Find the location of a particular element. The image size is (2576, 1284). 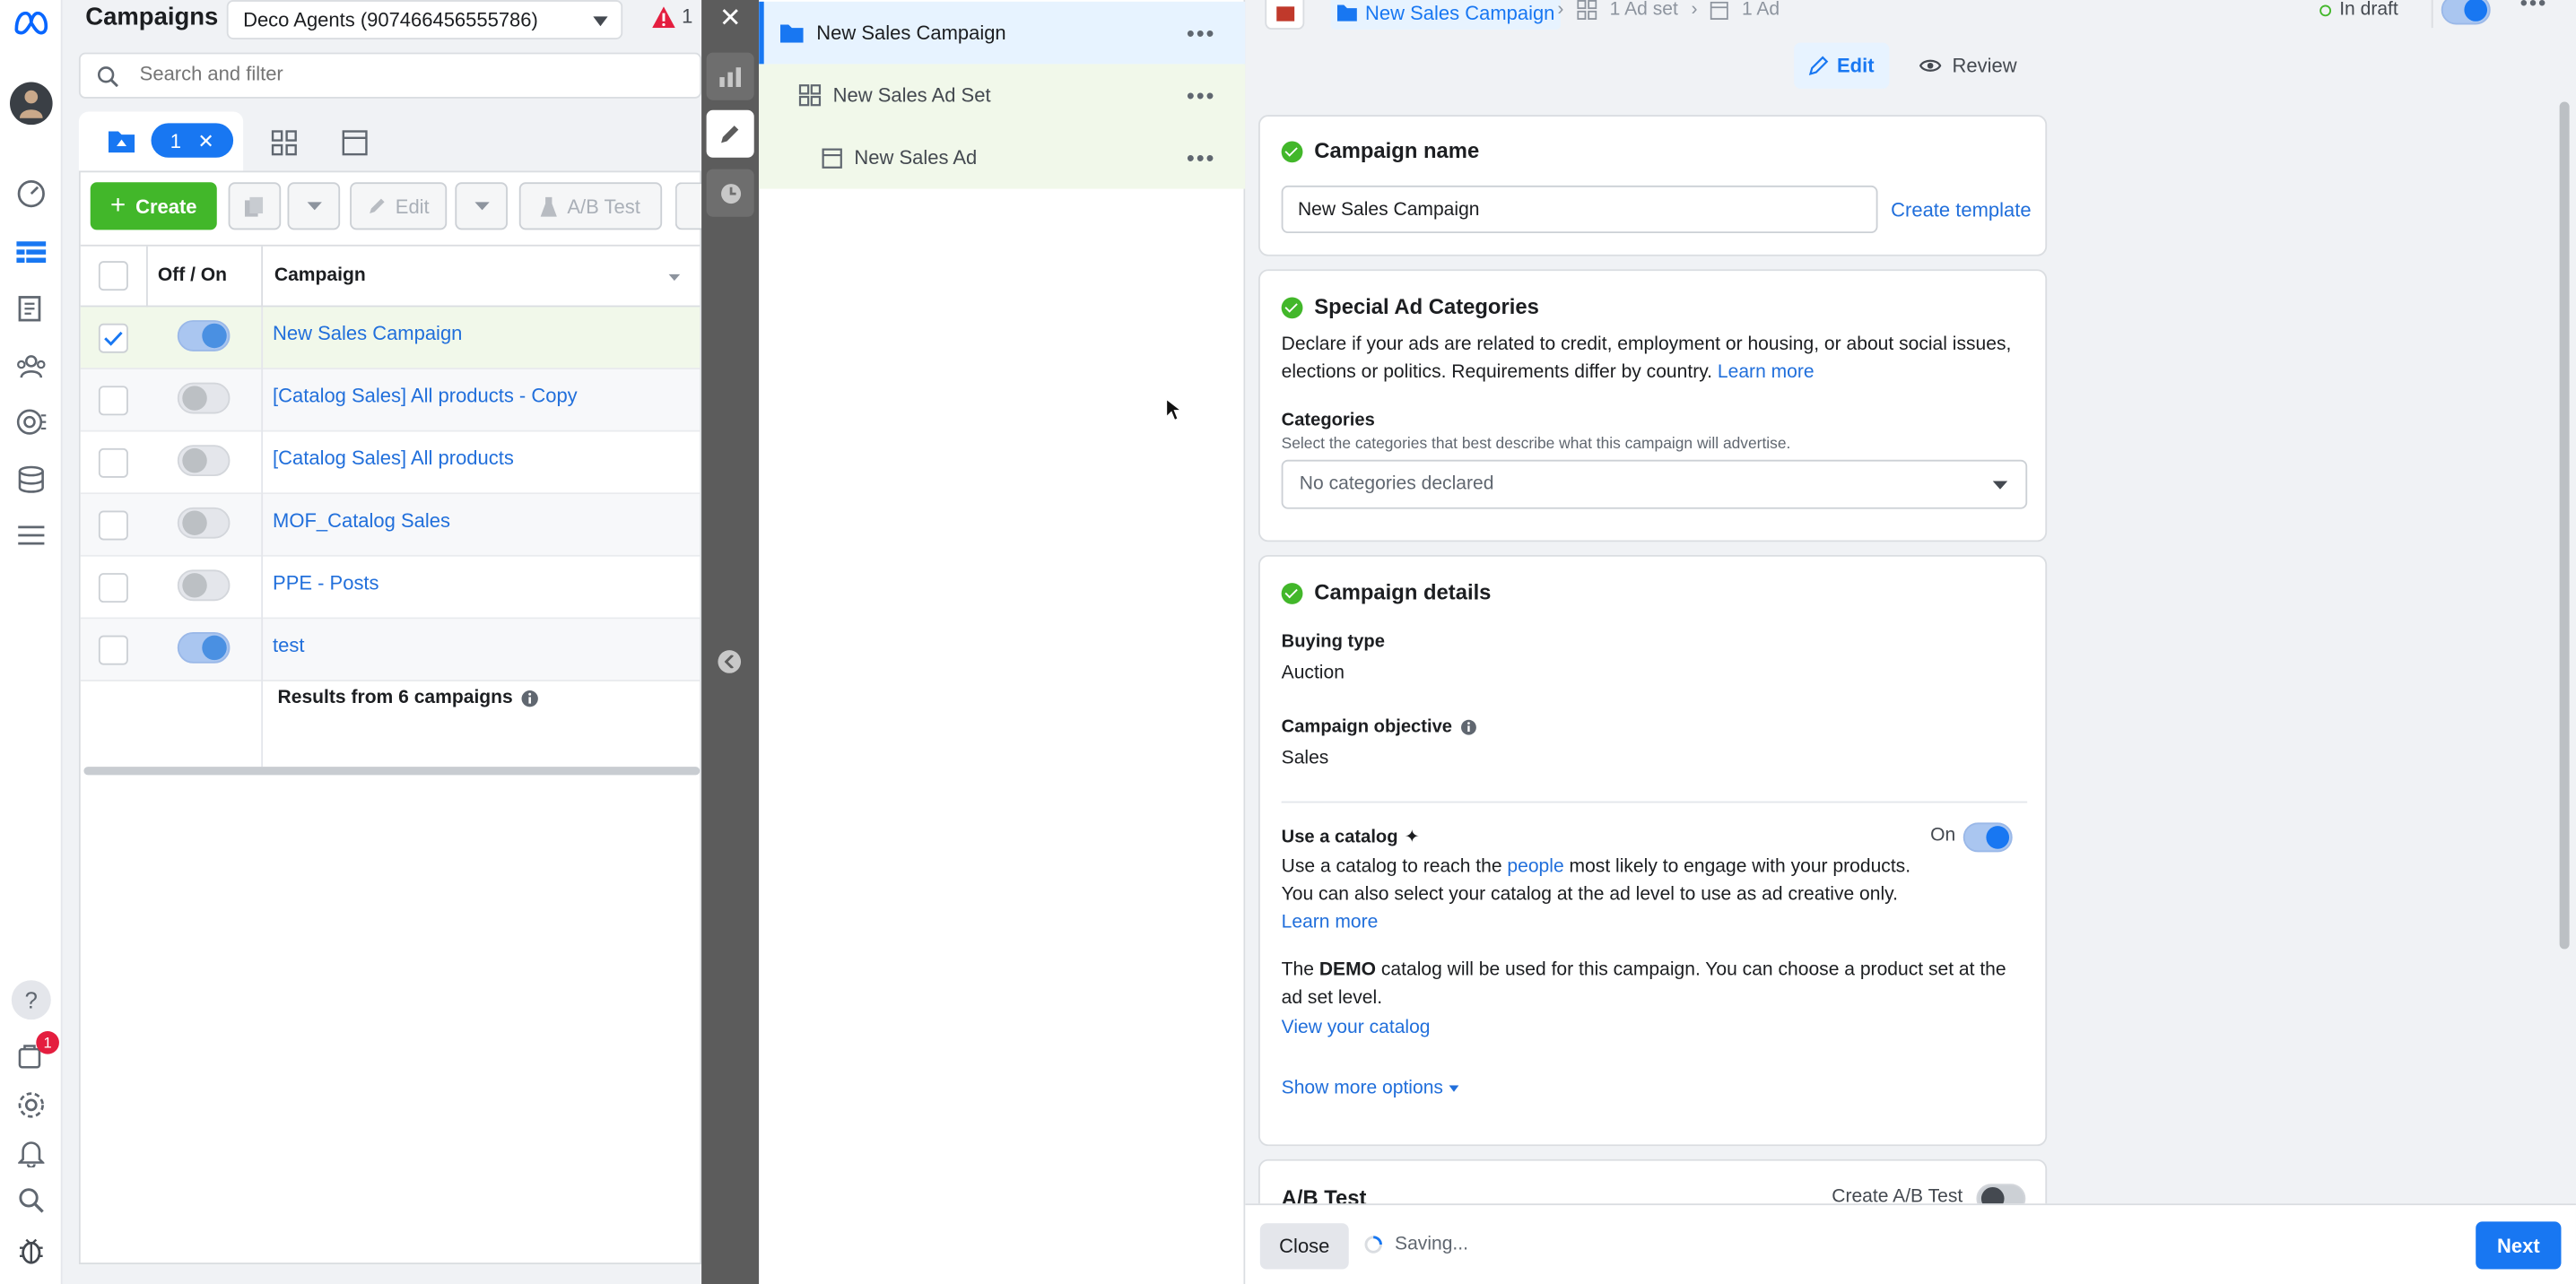

campaign-name-link: New Sales Campaign is located at coordinates (367, 333).